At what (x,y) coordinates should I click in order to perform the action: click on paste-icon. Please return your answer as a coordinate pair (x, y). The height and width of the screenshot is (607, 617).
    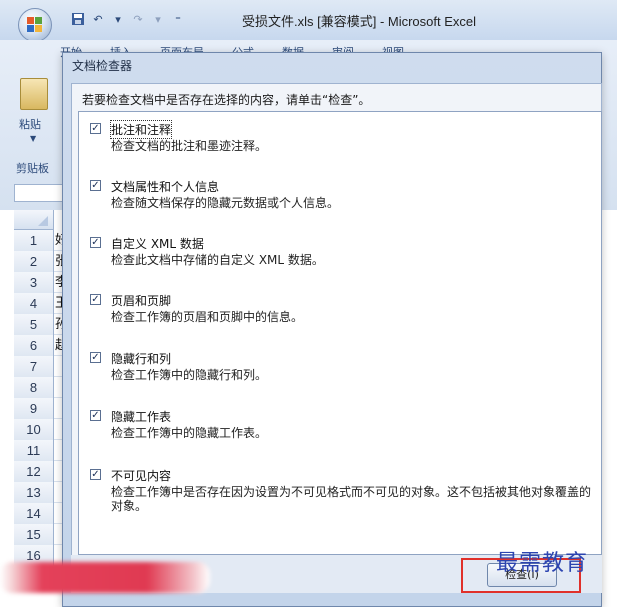
    Looking at the image, I should click on (34, 94).